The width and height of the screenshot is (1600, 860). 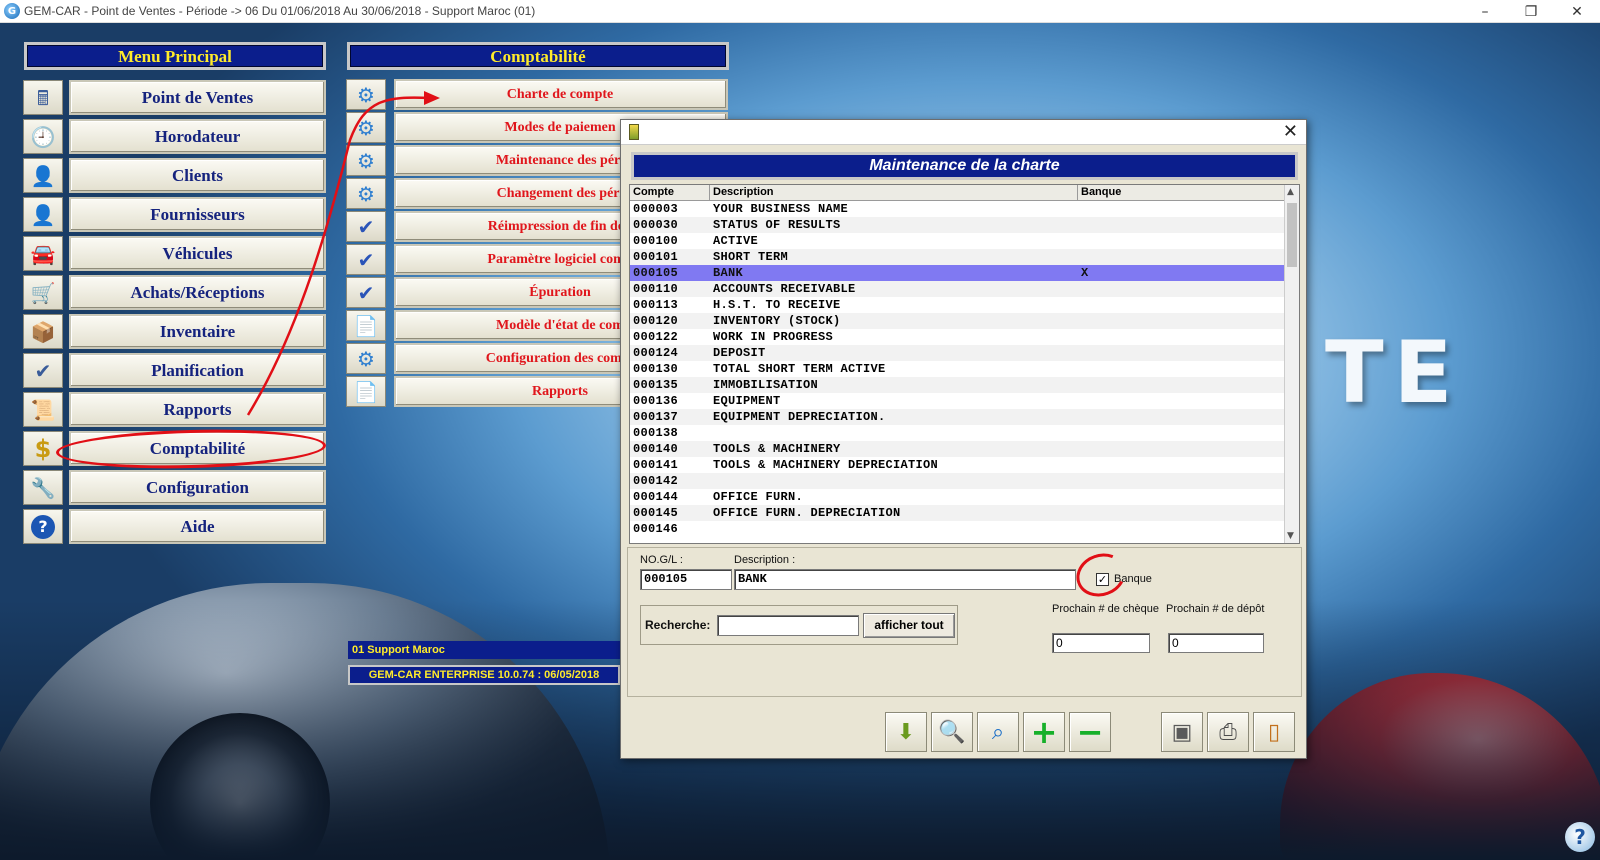 What do you see at coordinates (964, 241) in the screenshot?
I see `table-row: 000100 ACTIVE` at bounding box center [964, 241].